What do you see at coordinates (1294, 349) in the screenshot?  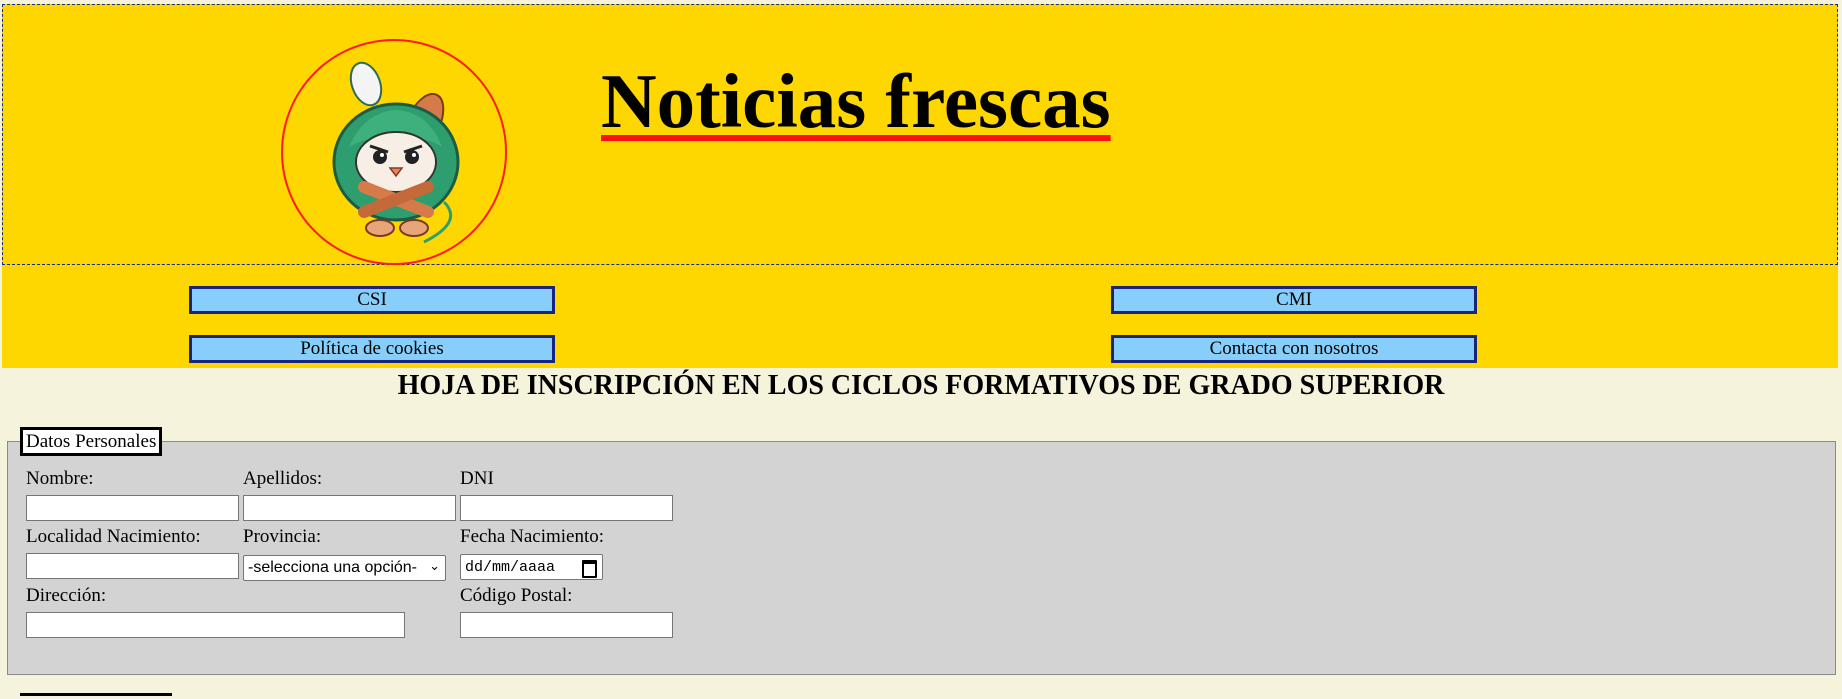 I see `nav-item-contact: Contacta con nosotros` at bounding box center [1294, 349].